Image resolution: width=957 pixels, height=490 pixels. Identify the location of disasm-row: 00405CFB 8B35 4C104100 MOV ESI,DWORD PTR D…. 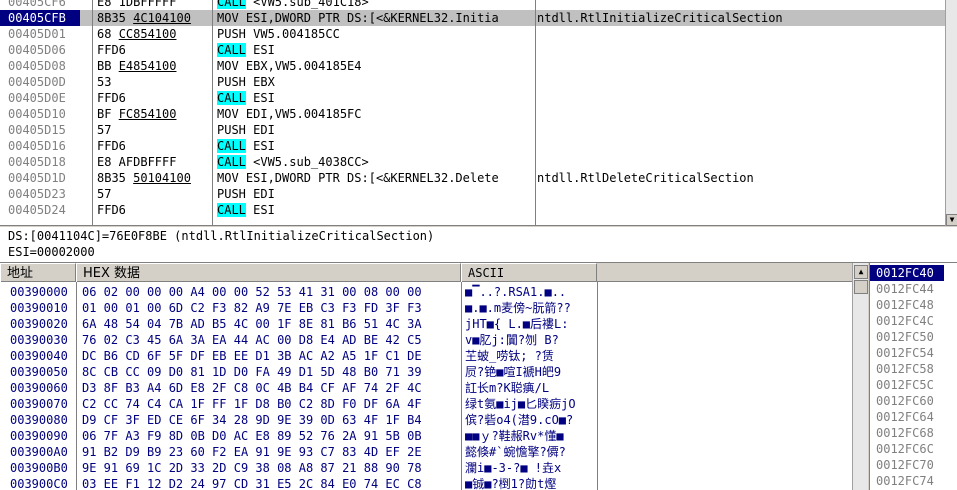
(472, 18).